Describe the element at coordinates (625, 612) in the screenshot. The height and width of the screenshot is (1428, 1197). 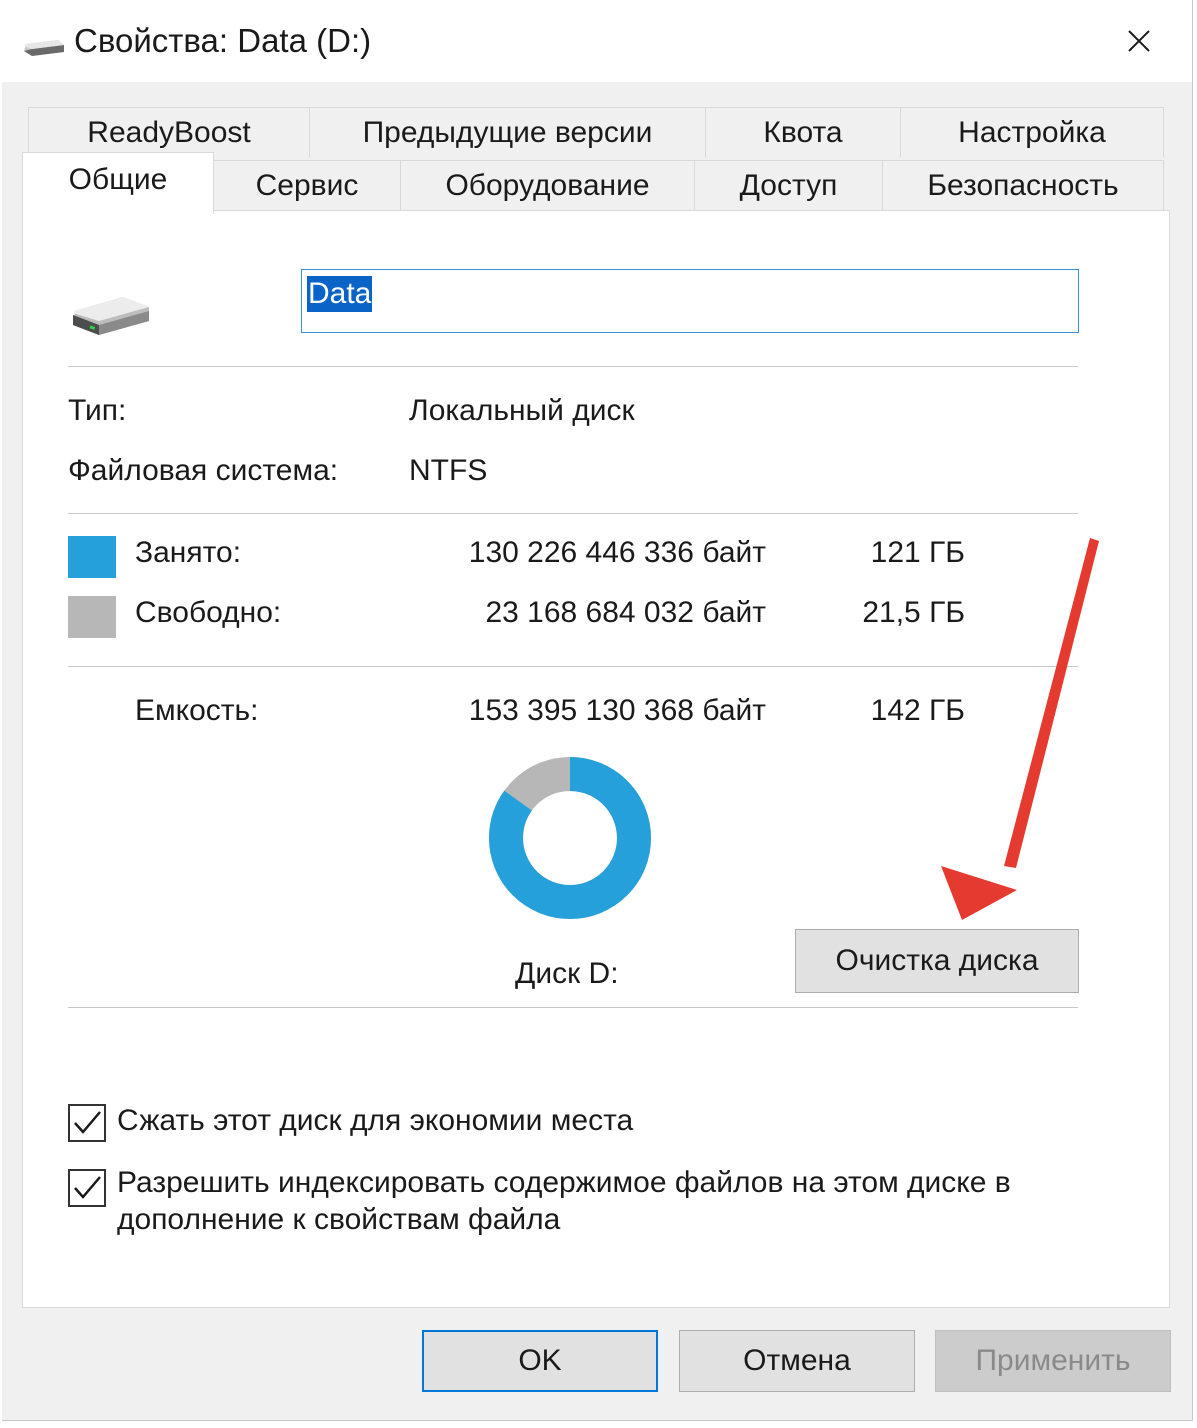
I see `free-bytes: 23 168 684 032 байт` at that location.